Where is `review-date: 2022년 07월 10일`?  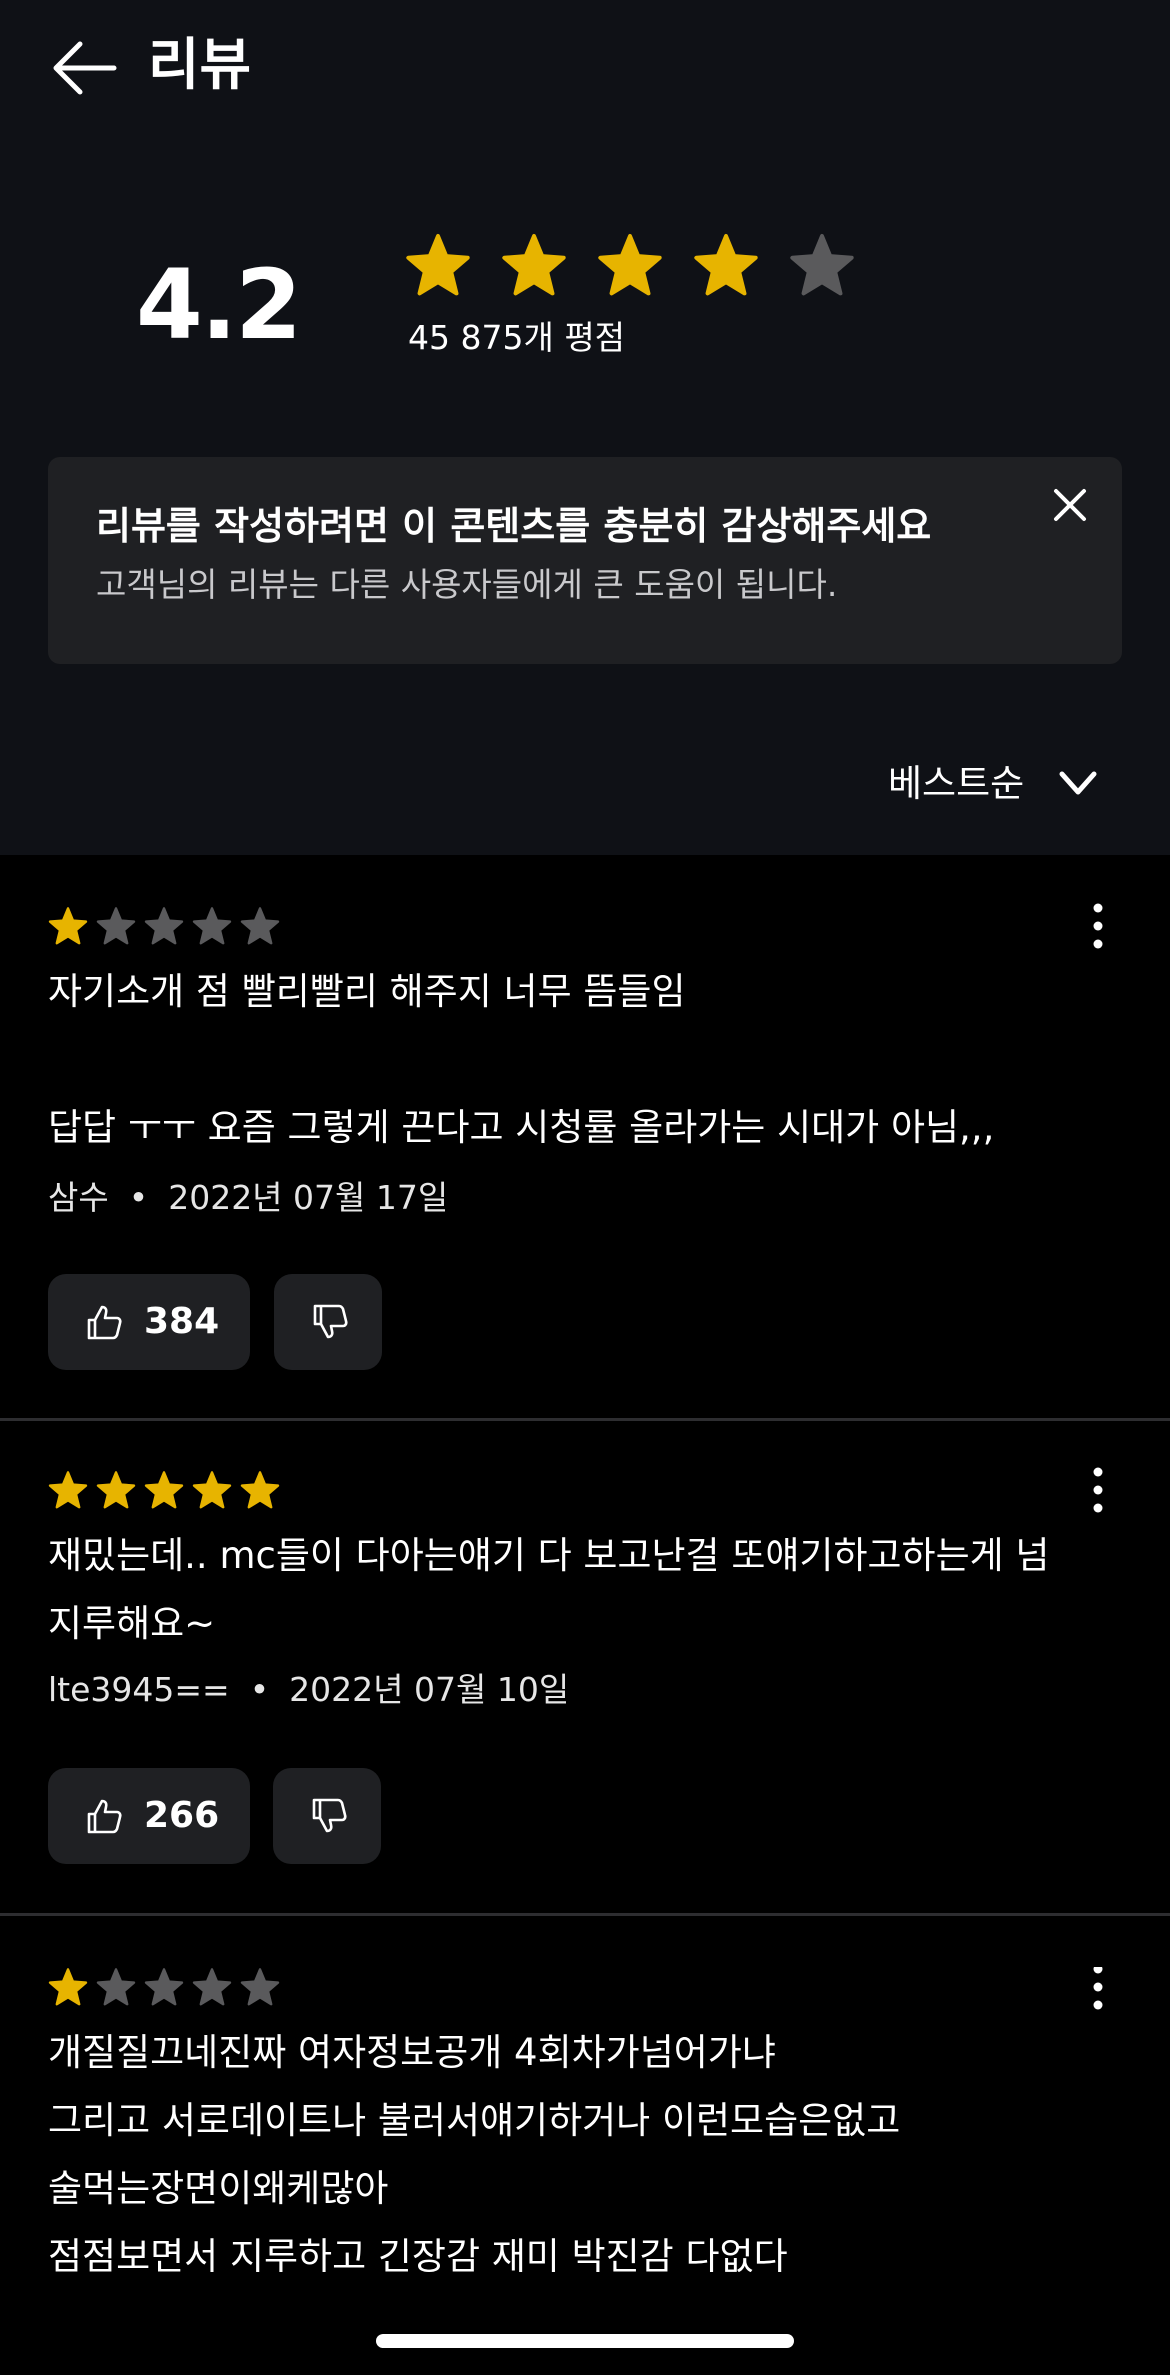
review-date: 2022년 07월 10일 is located at coordinates (429, 1689).